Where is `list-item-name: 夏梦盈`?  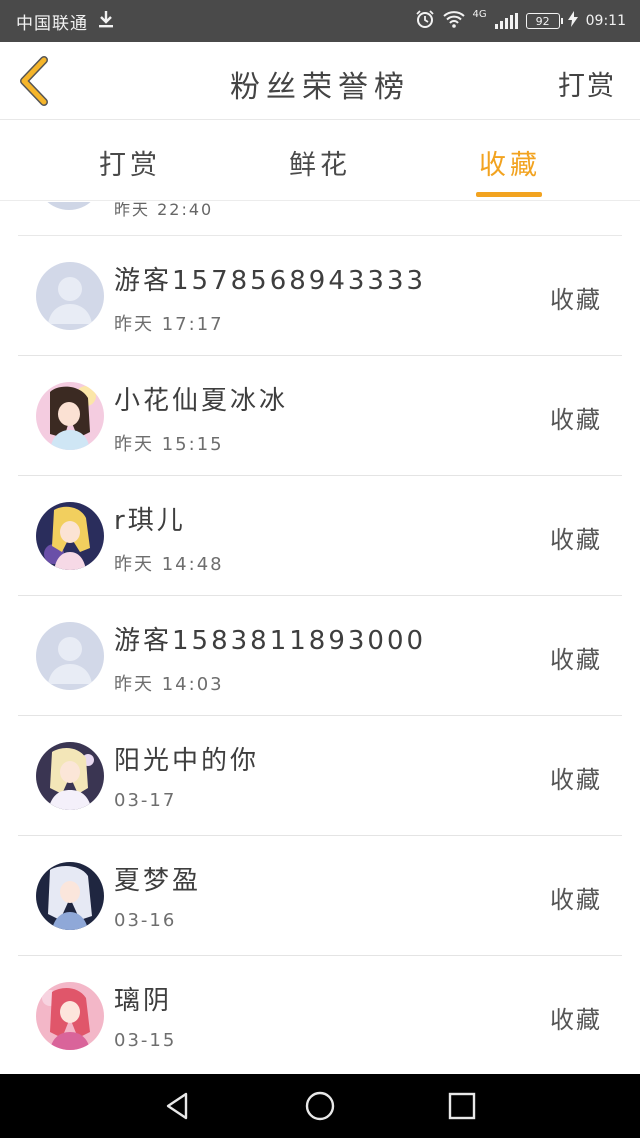
list-item-name: 夏梦盈 is located at coordinates (158, 881).